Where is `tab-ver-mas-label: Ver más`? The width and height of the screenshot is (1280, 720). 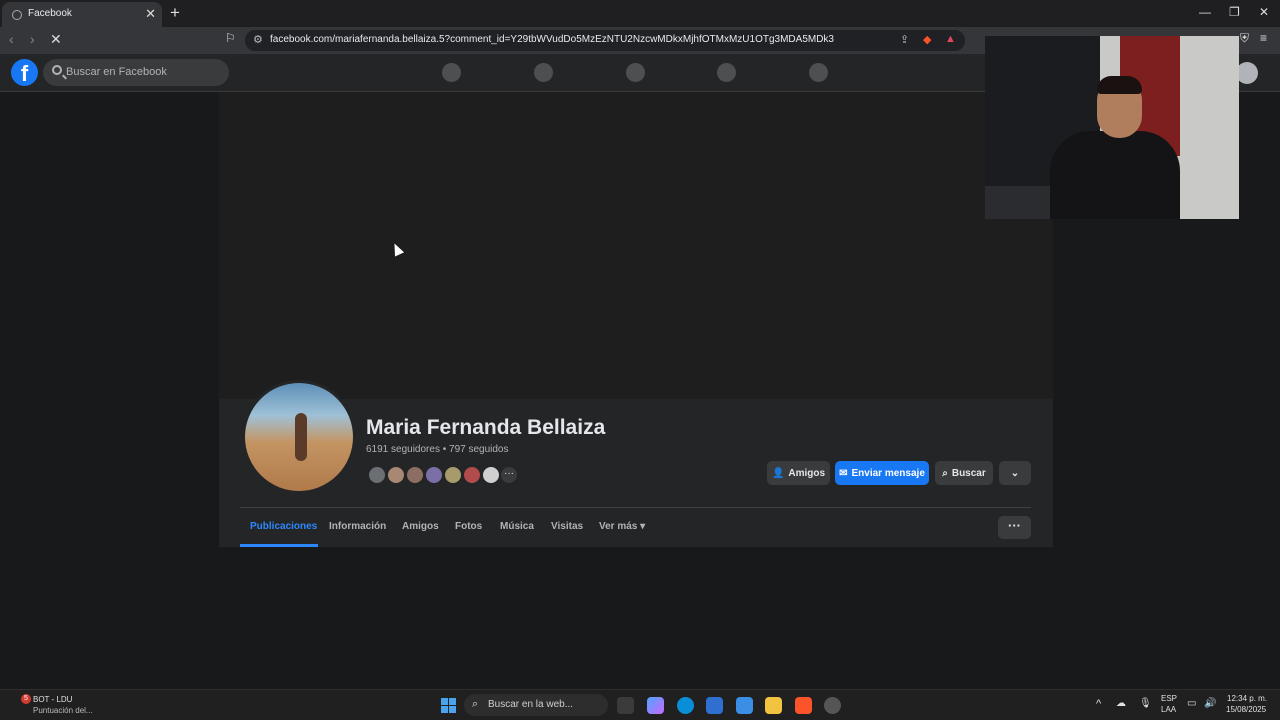 tab-ver-mas-label: Ver más is located at coordinates (618, 526).